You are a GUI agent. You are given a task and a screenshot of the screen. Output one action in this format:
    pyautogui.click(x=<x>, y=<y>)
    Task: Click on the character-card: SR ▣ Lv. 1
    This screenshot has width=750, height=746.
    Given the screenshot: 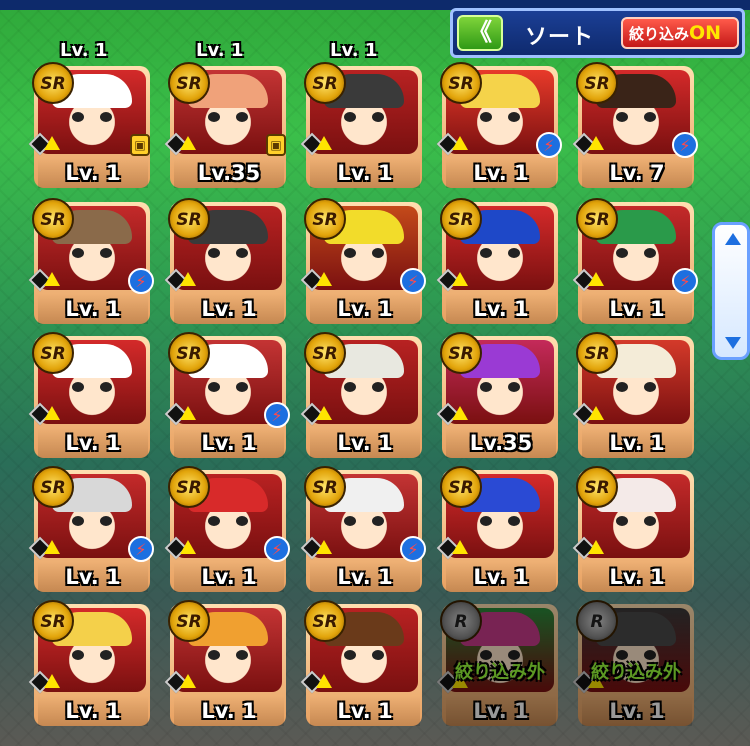 What is the action you would take?
    pyautogui.click(x=89, y=125)
    